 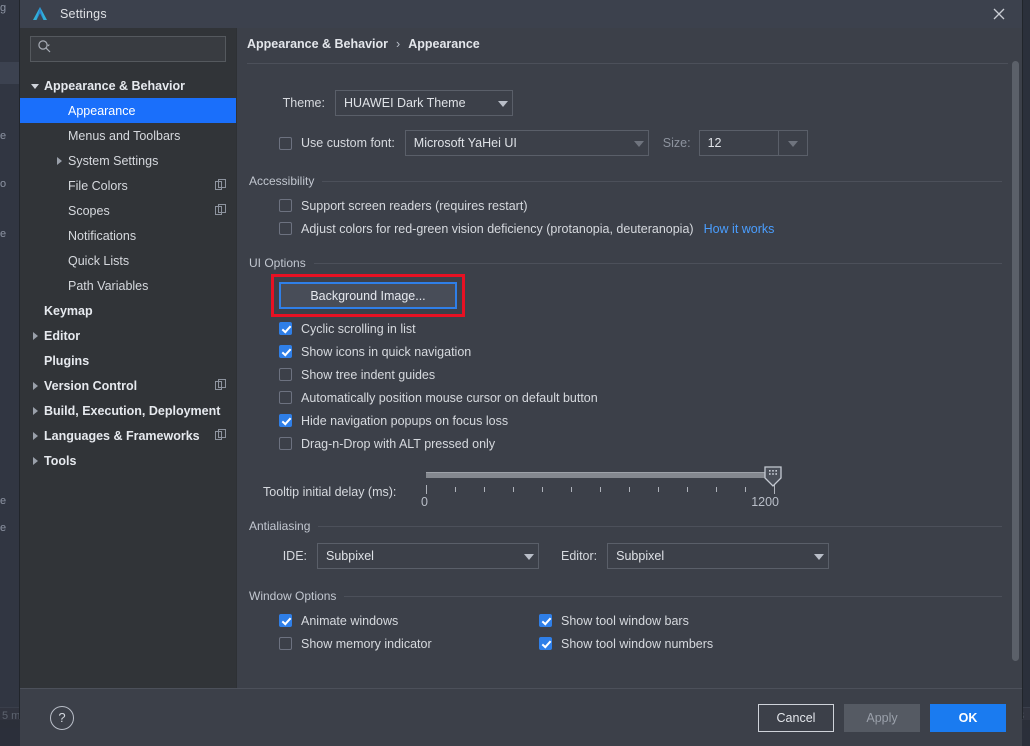 What do you see at coordinates (128, 360) in the screenshot?
I see `sidebar-item-plugins: Plugins` at bounding box center [128, 360].